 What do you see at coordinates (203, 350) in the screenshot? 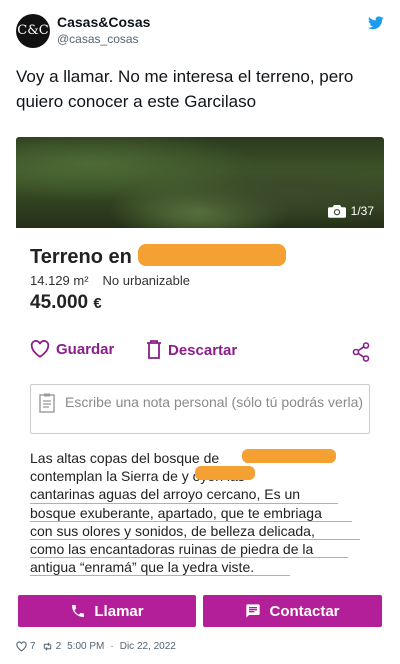
I see `discard-button-label: Descartar` at bounding box center [203, 350].